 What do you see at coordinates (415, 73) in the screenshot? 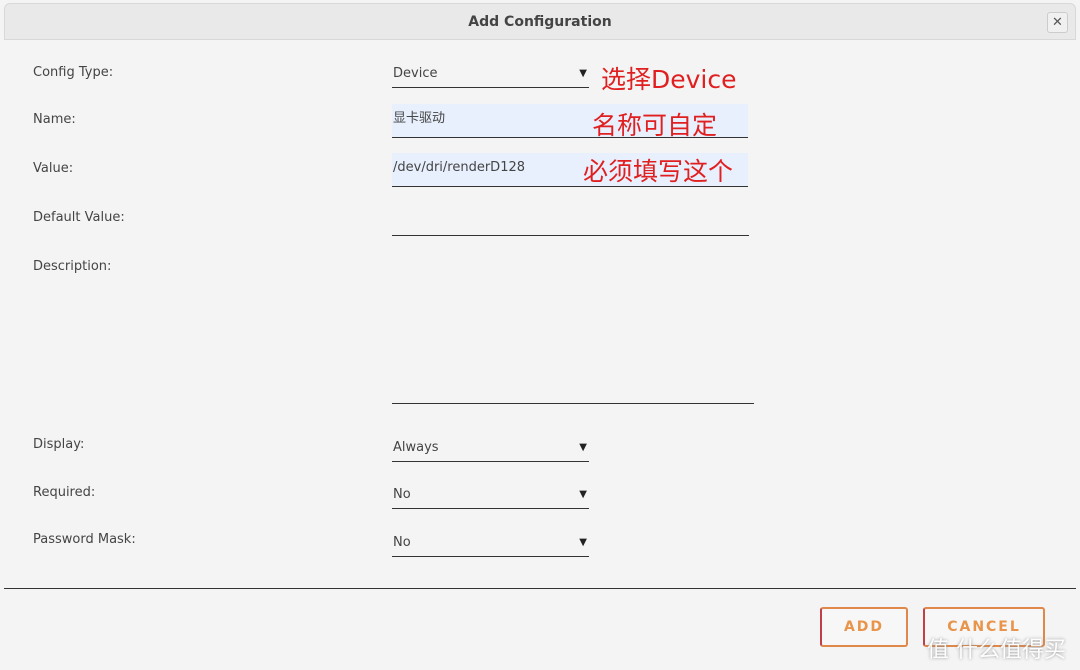
I see `config-type-value: Device` at bounding box center [415, 73].